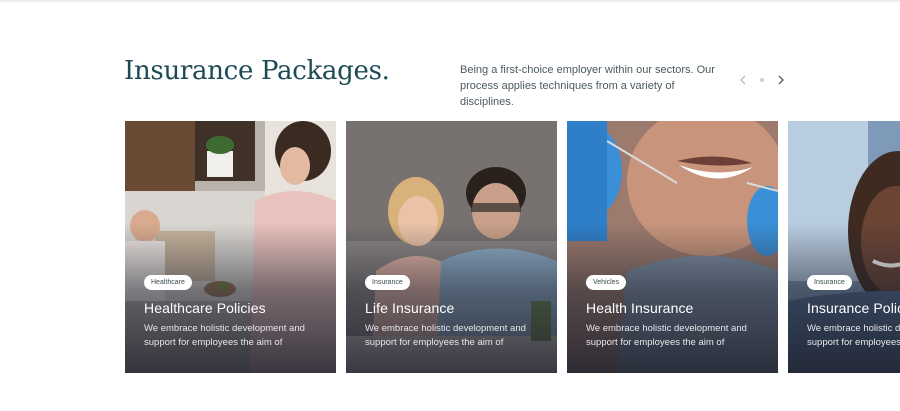  I want to click on card-category-badge: Healthcare, so click(168, 282).